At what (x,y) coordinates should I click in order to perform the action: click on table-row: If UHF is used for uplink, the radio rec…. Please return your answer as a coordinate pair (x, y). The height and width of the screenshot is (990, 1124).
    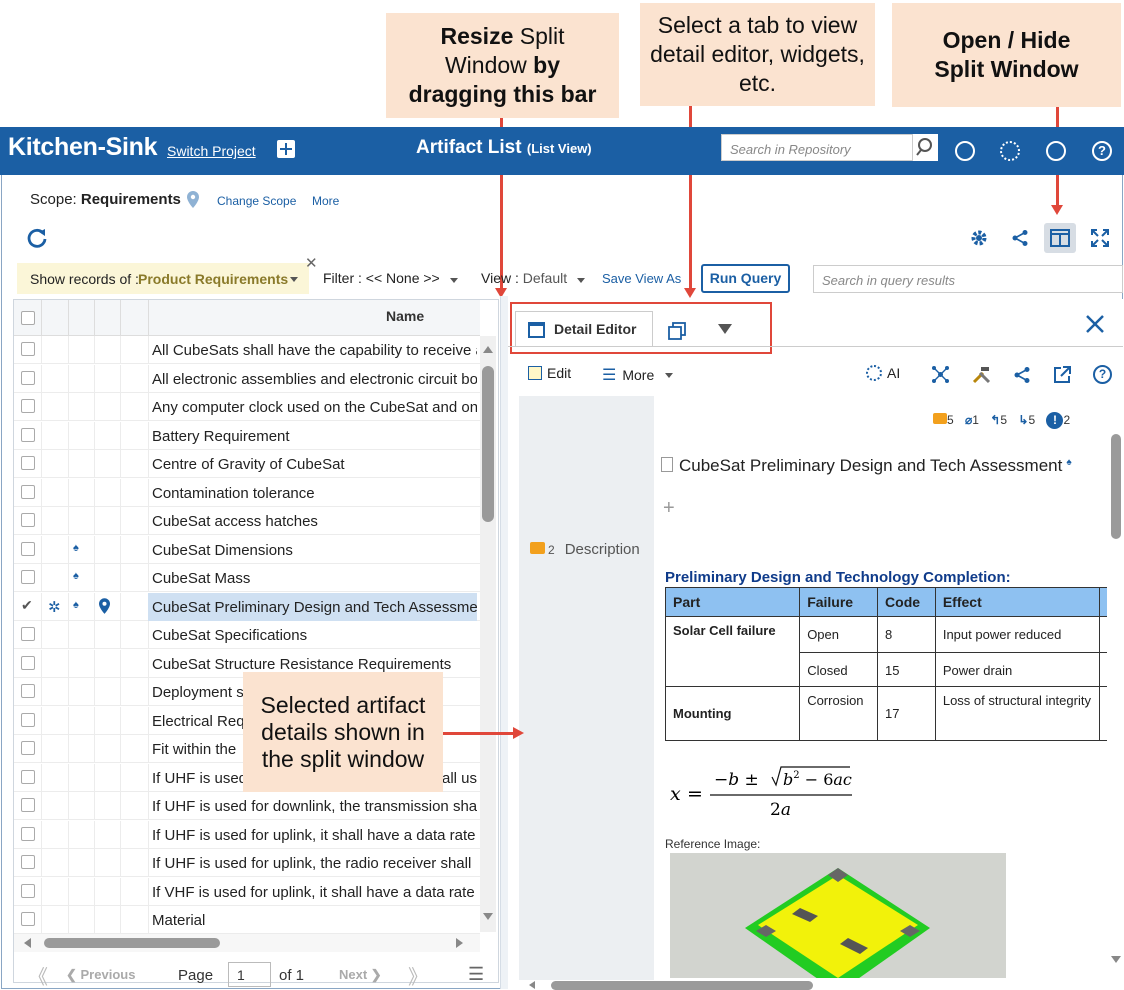
    Looking at the image, I should click on (247, 863).